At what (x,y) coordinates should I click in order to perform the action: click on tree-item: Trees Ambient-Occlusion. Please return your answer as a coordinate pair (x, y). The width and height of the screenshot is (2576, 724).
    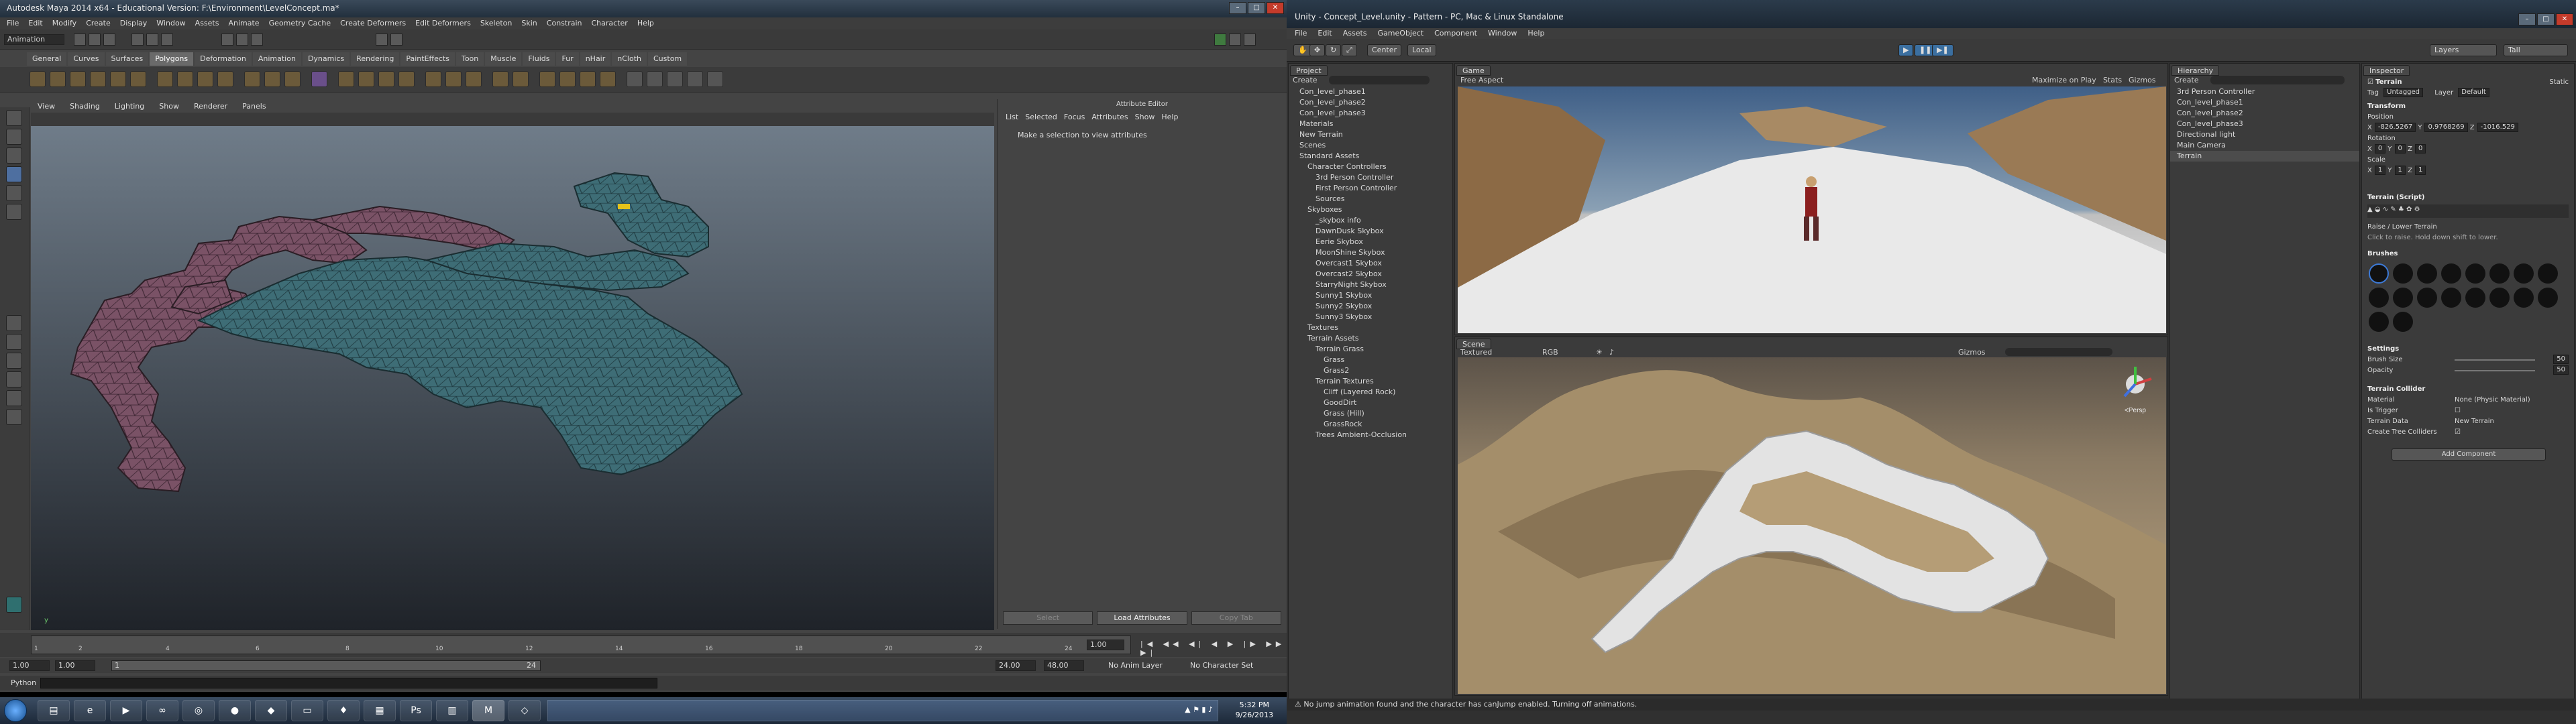
    Looking at the image, I should click on (1370, 435).